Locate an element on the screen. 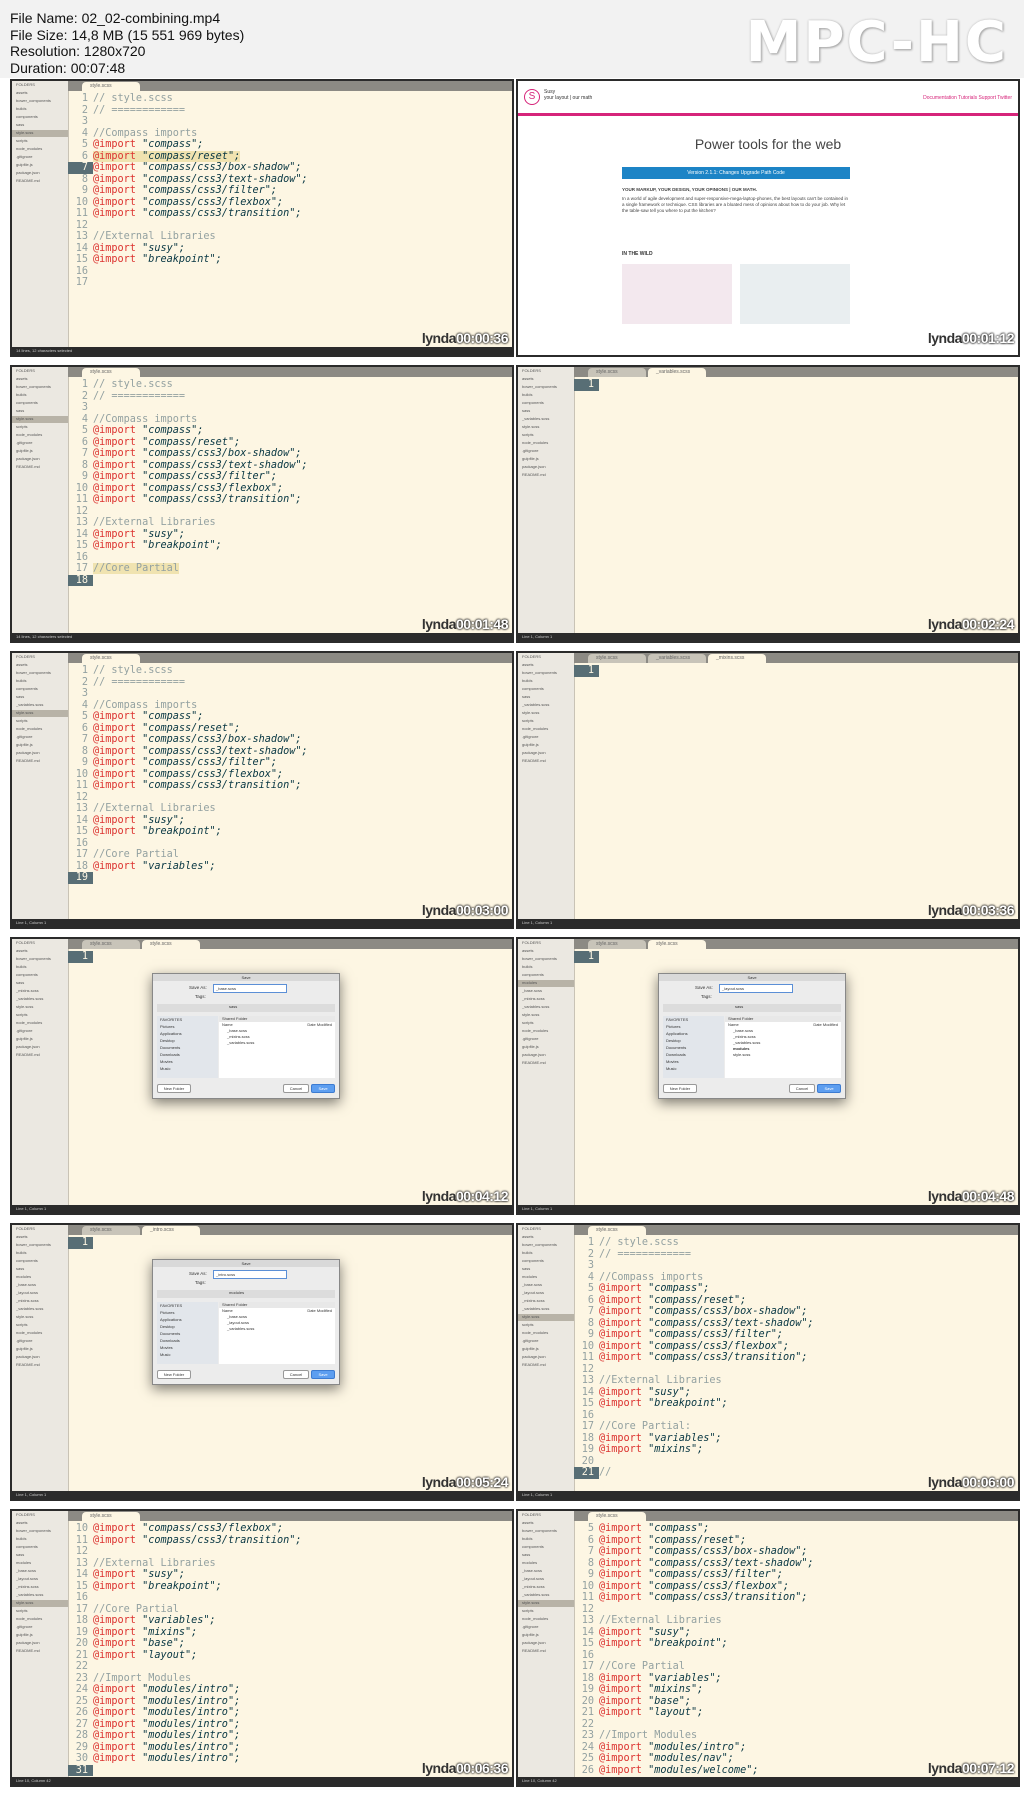 This screenshot has width=1024, height=1798. cancel-button: Cancel is located at coordinates (296, 1374).